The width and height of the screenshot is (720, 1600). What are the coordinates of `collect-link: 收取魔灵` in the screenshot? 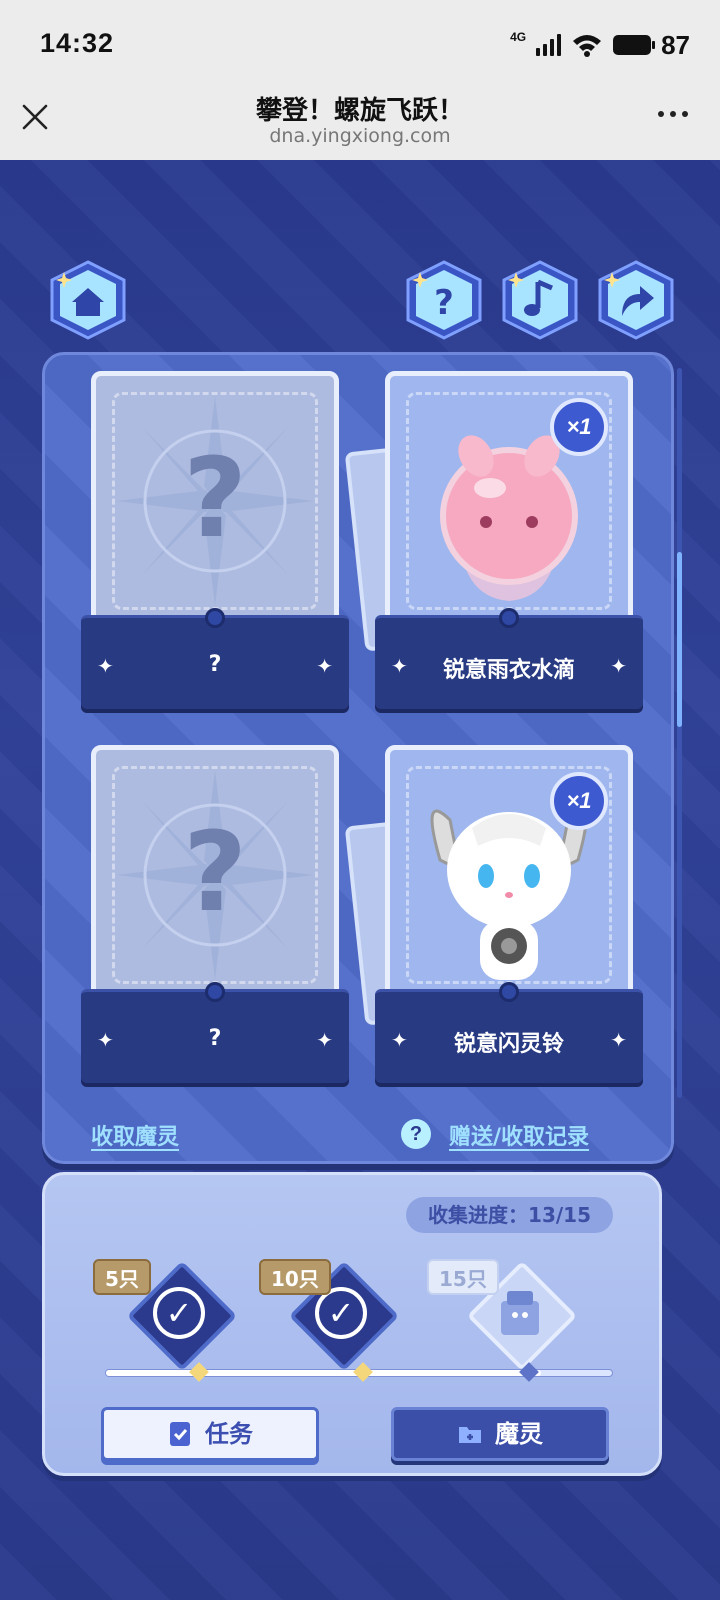 It's located at (135, 1135).